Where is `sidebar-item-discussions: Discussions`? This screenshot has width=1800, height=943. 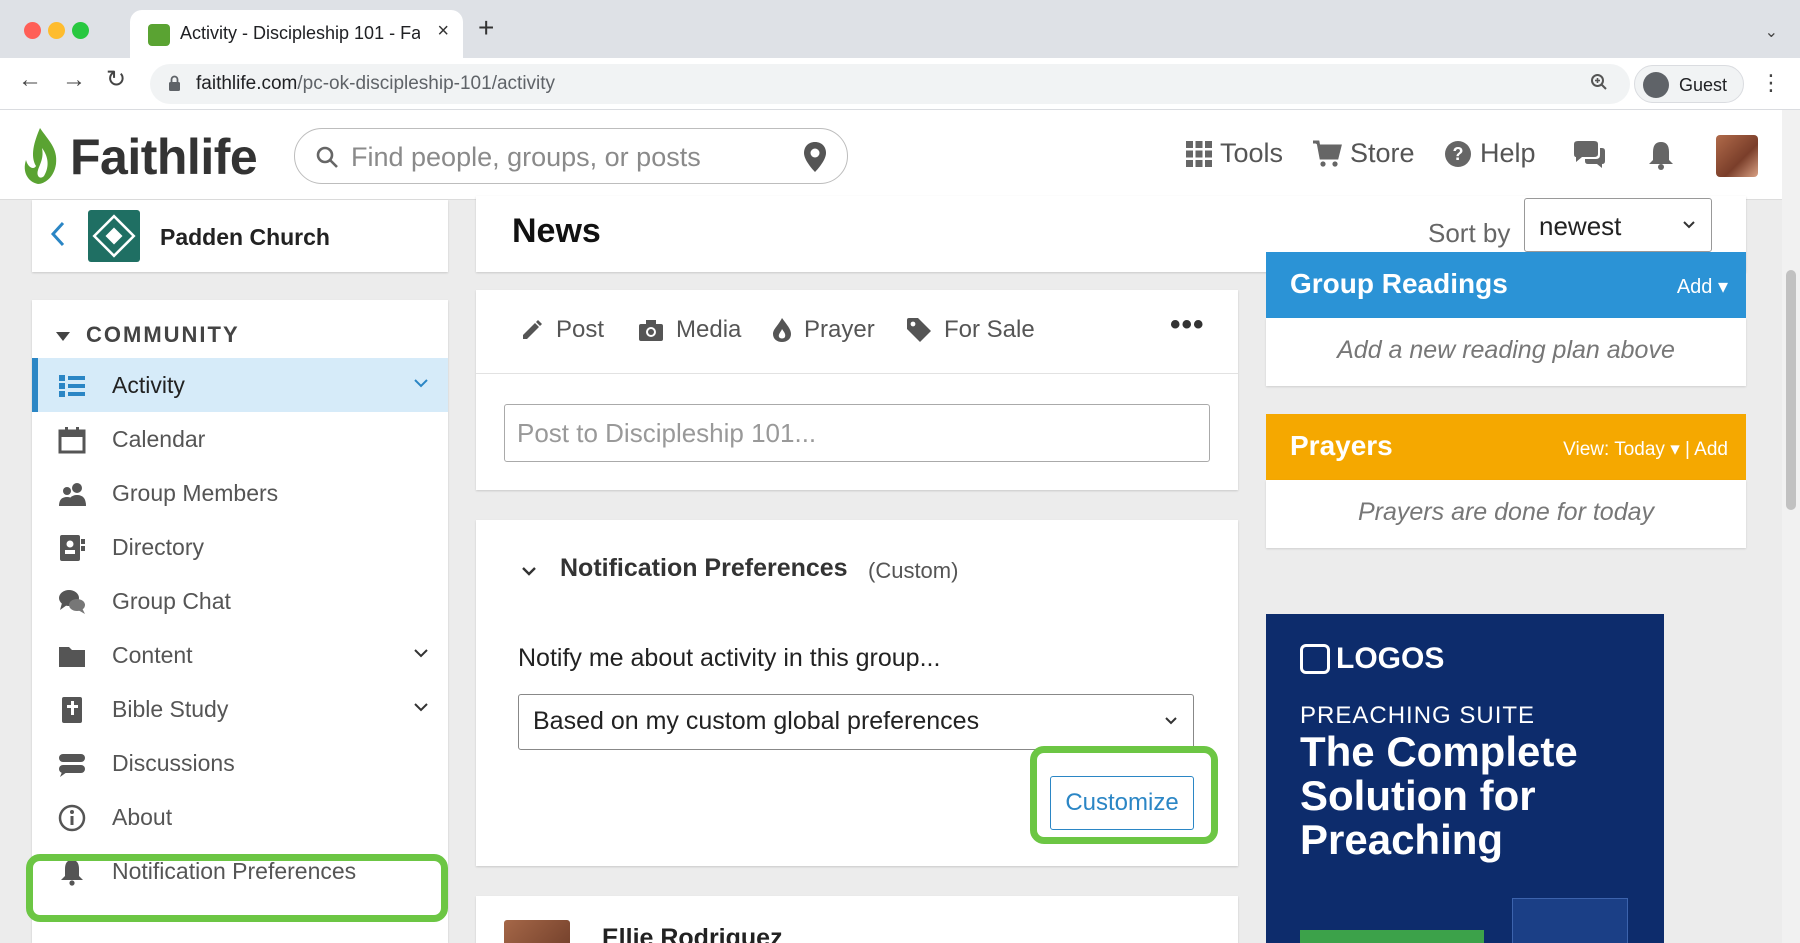
sidebar-item-discussions: Discussions is located at coordinates (240, 763).